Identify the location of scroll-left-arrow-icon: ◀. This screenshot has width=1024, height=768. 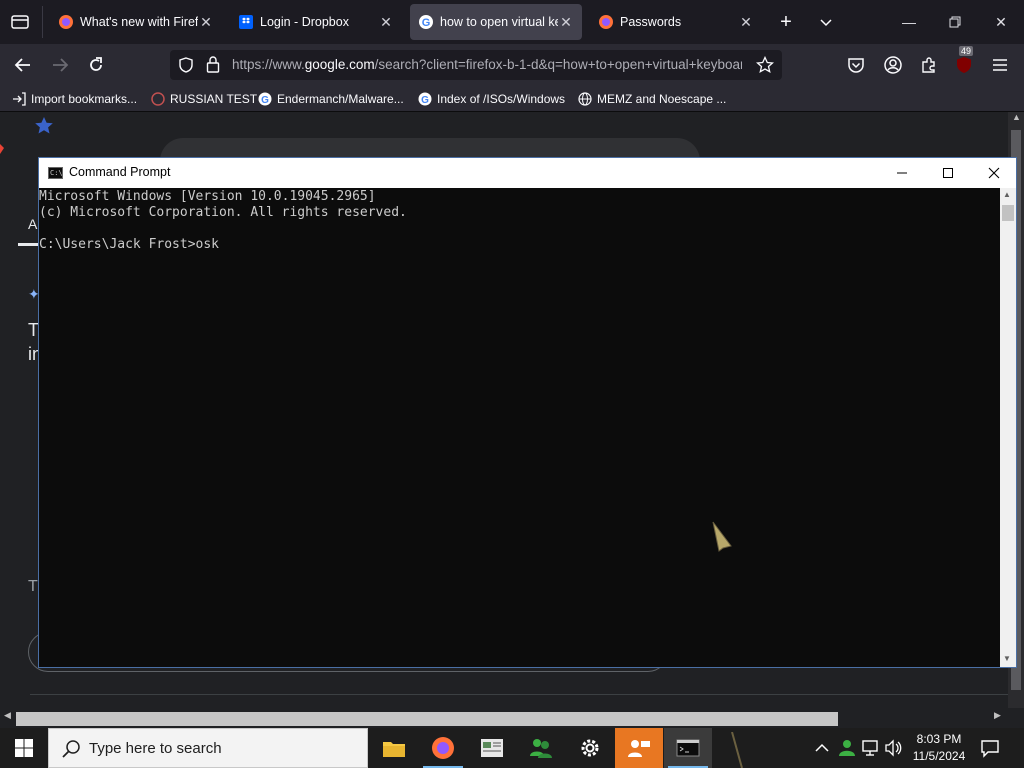
(7, 715).